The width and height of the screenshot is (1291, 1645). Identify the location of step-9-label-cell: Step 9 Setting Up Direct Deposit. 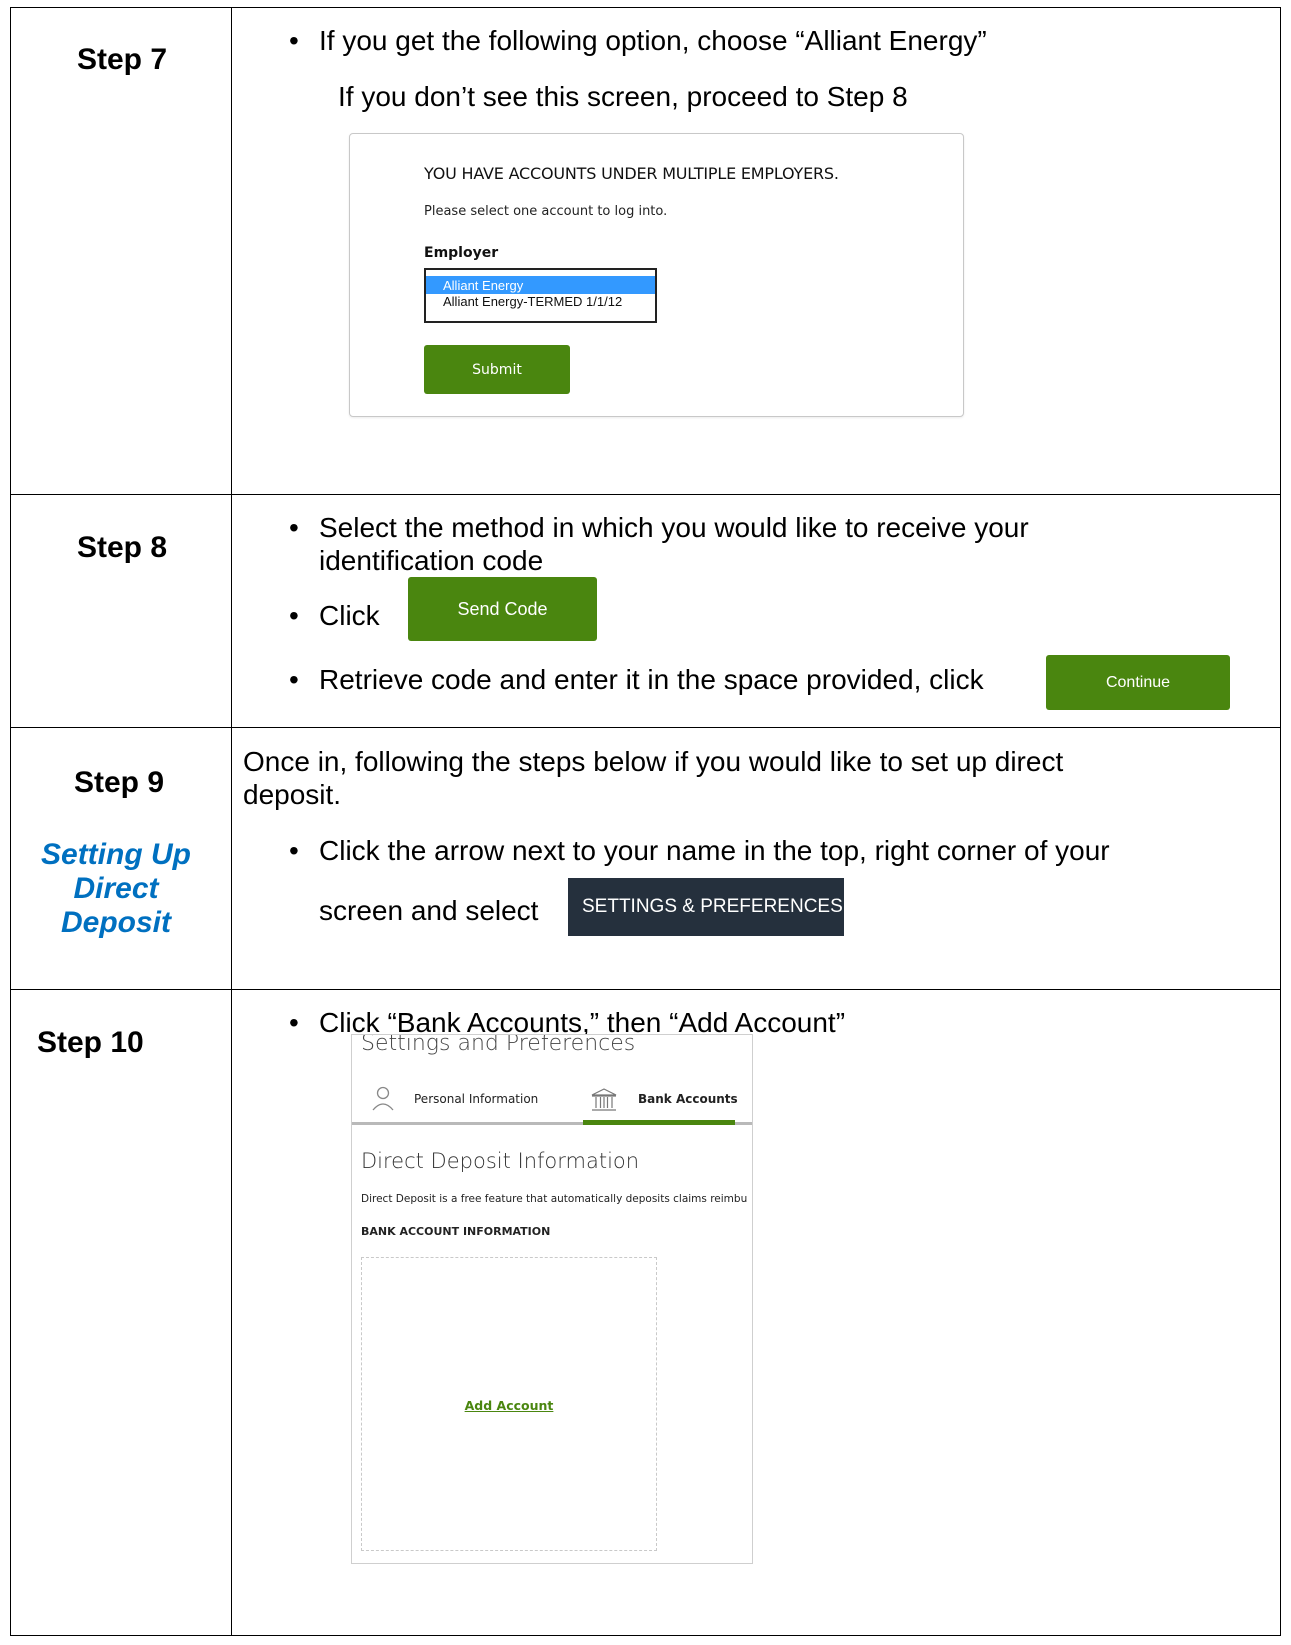
(121, 858).